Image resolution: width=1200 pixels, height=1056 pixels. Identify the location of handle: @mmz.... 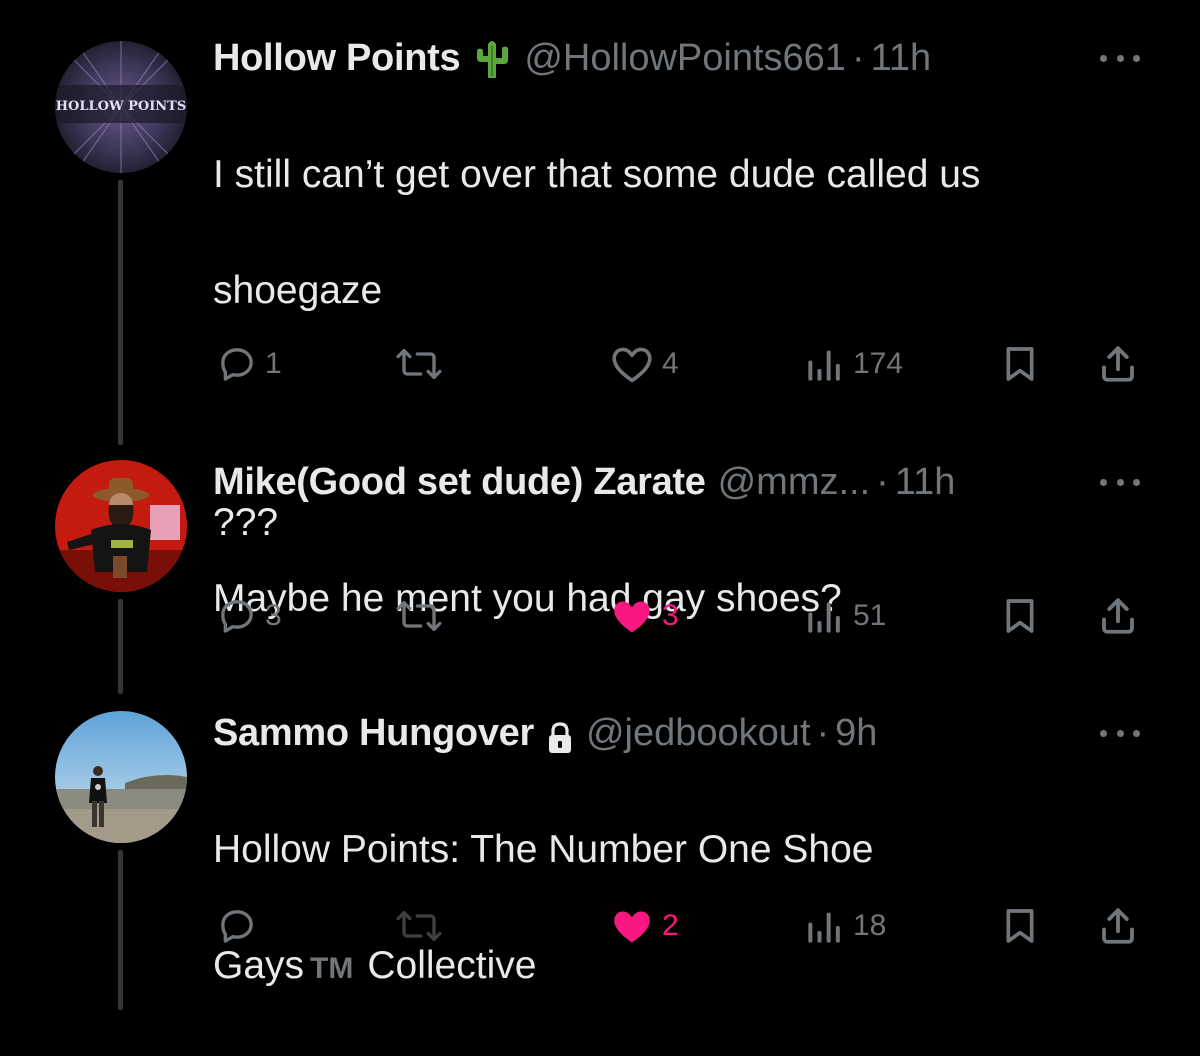
(794, 482).